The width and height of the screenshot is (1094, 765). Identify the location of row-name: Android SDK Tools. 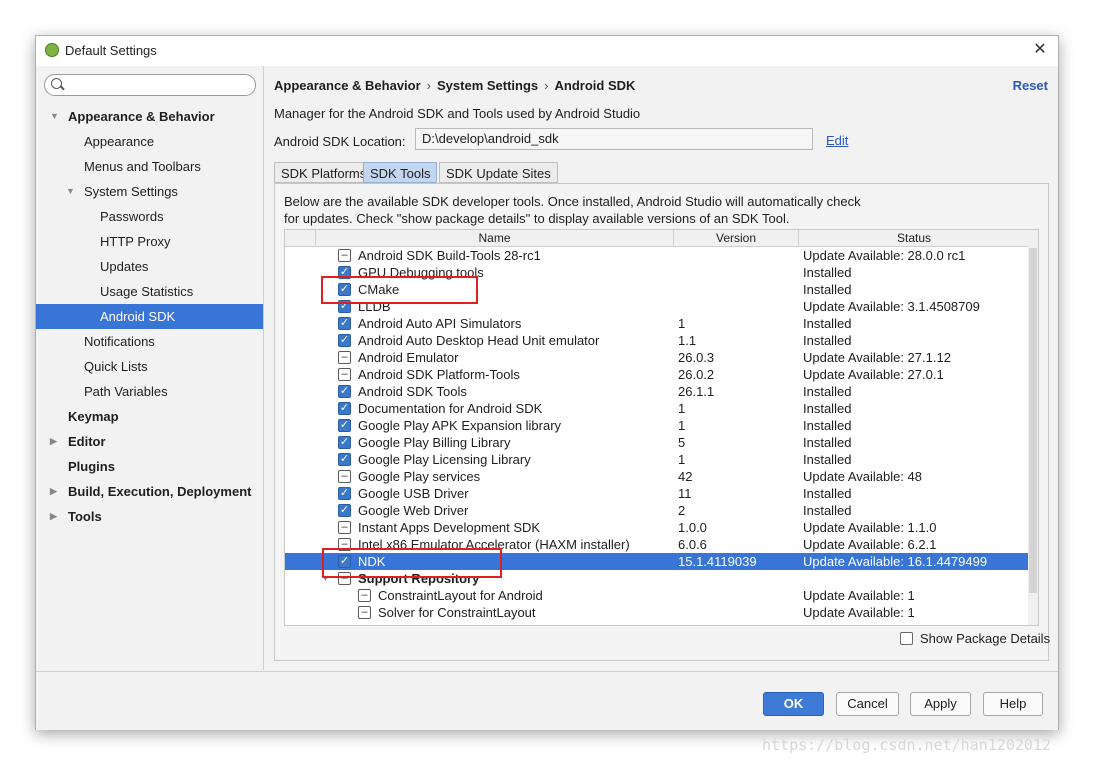
(412, 391).